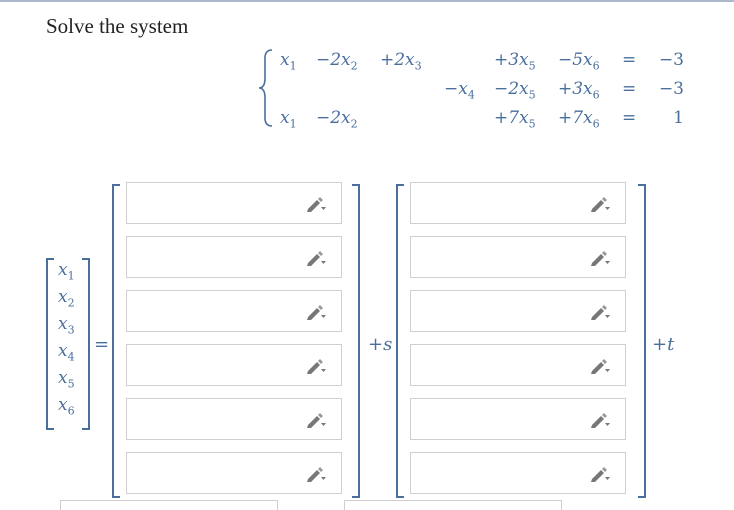 This screenshot has width=734, height=510. I want to click on top-divider, so click(367, 1).